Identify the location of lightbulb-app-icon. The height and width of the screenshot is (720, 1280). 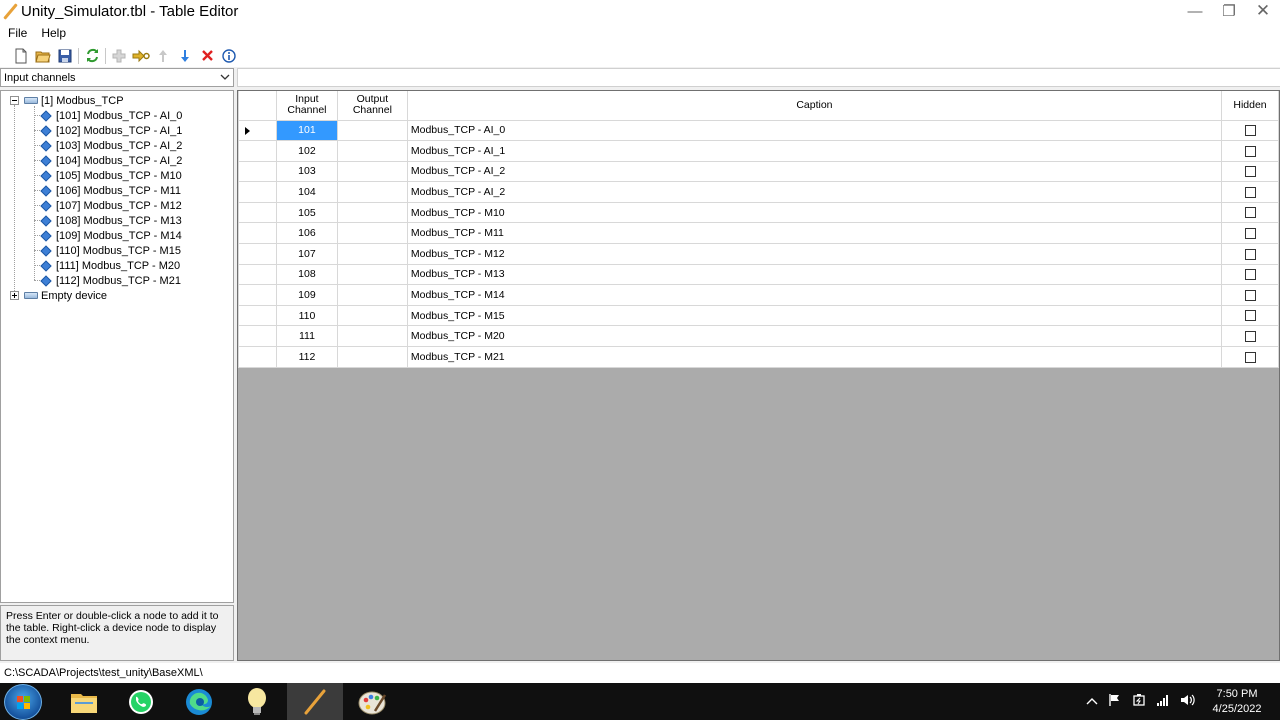
(257, 701).